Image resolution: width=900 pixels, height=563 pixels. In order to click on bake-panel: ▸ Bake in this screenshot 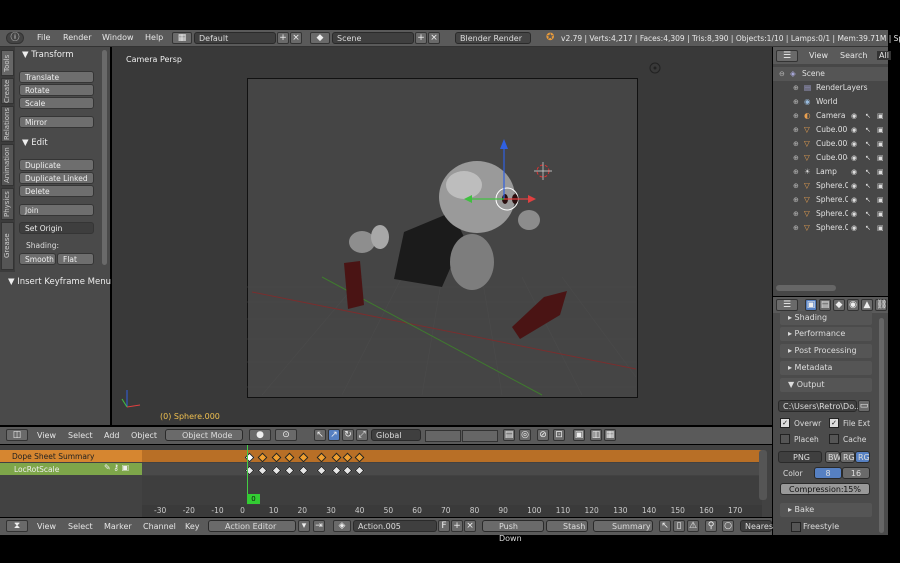, I will do `click(826, 510)`.